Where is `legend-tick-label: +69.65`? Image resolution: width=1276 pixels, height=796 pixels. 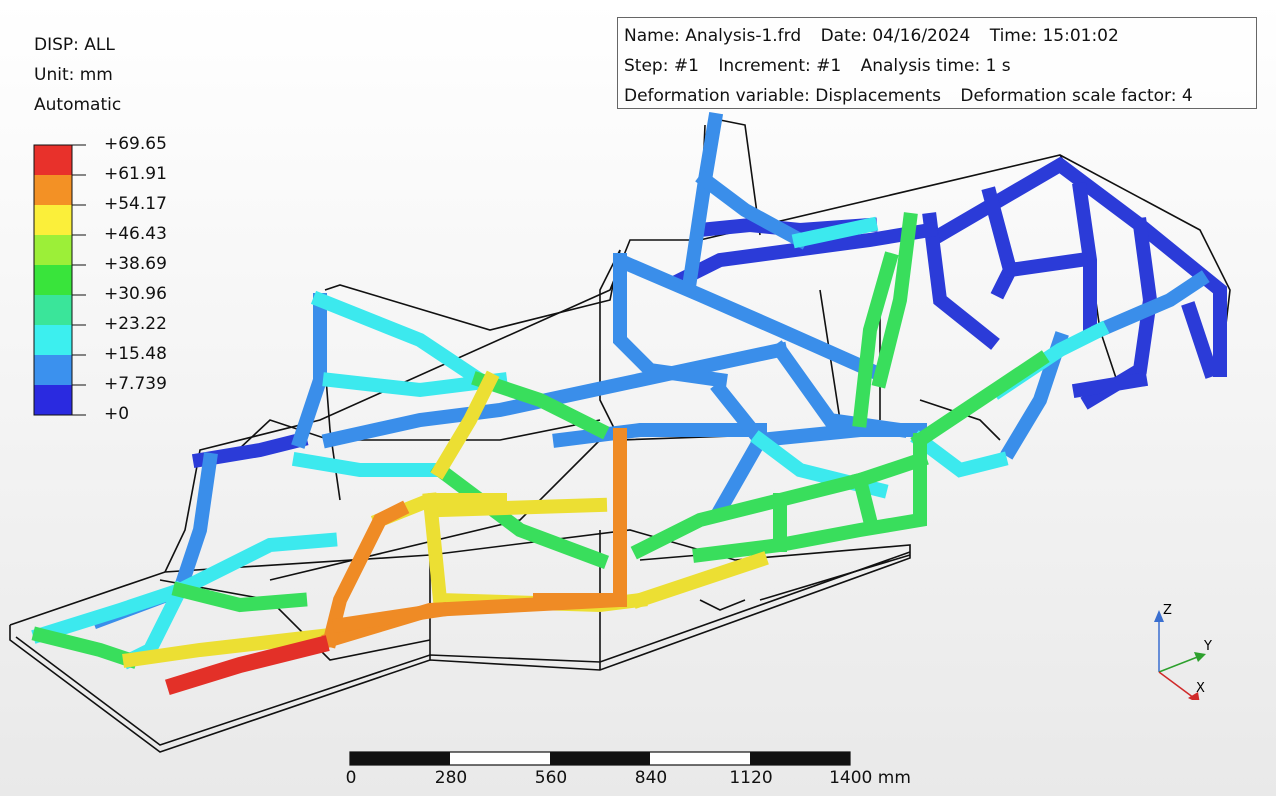
legend-tick-label: +69.65 is located at coordinates (135, 144).